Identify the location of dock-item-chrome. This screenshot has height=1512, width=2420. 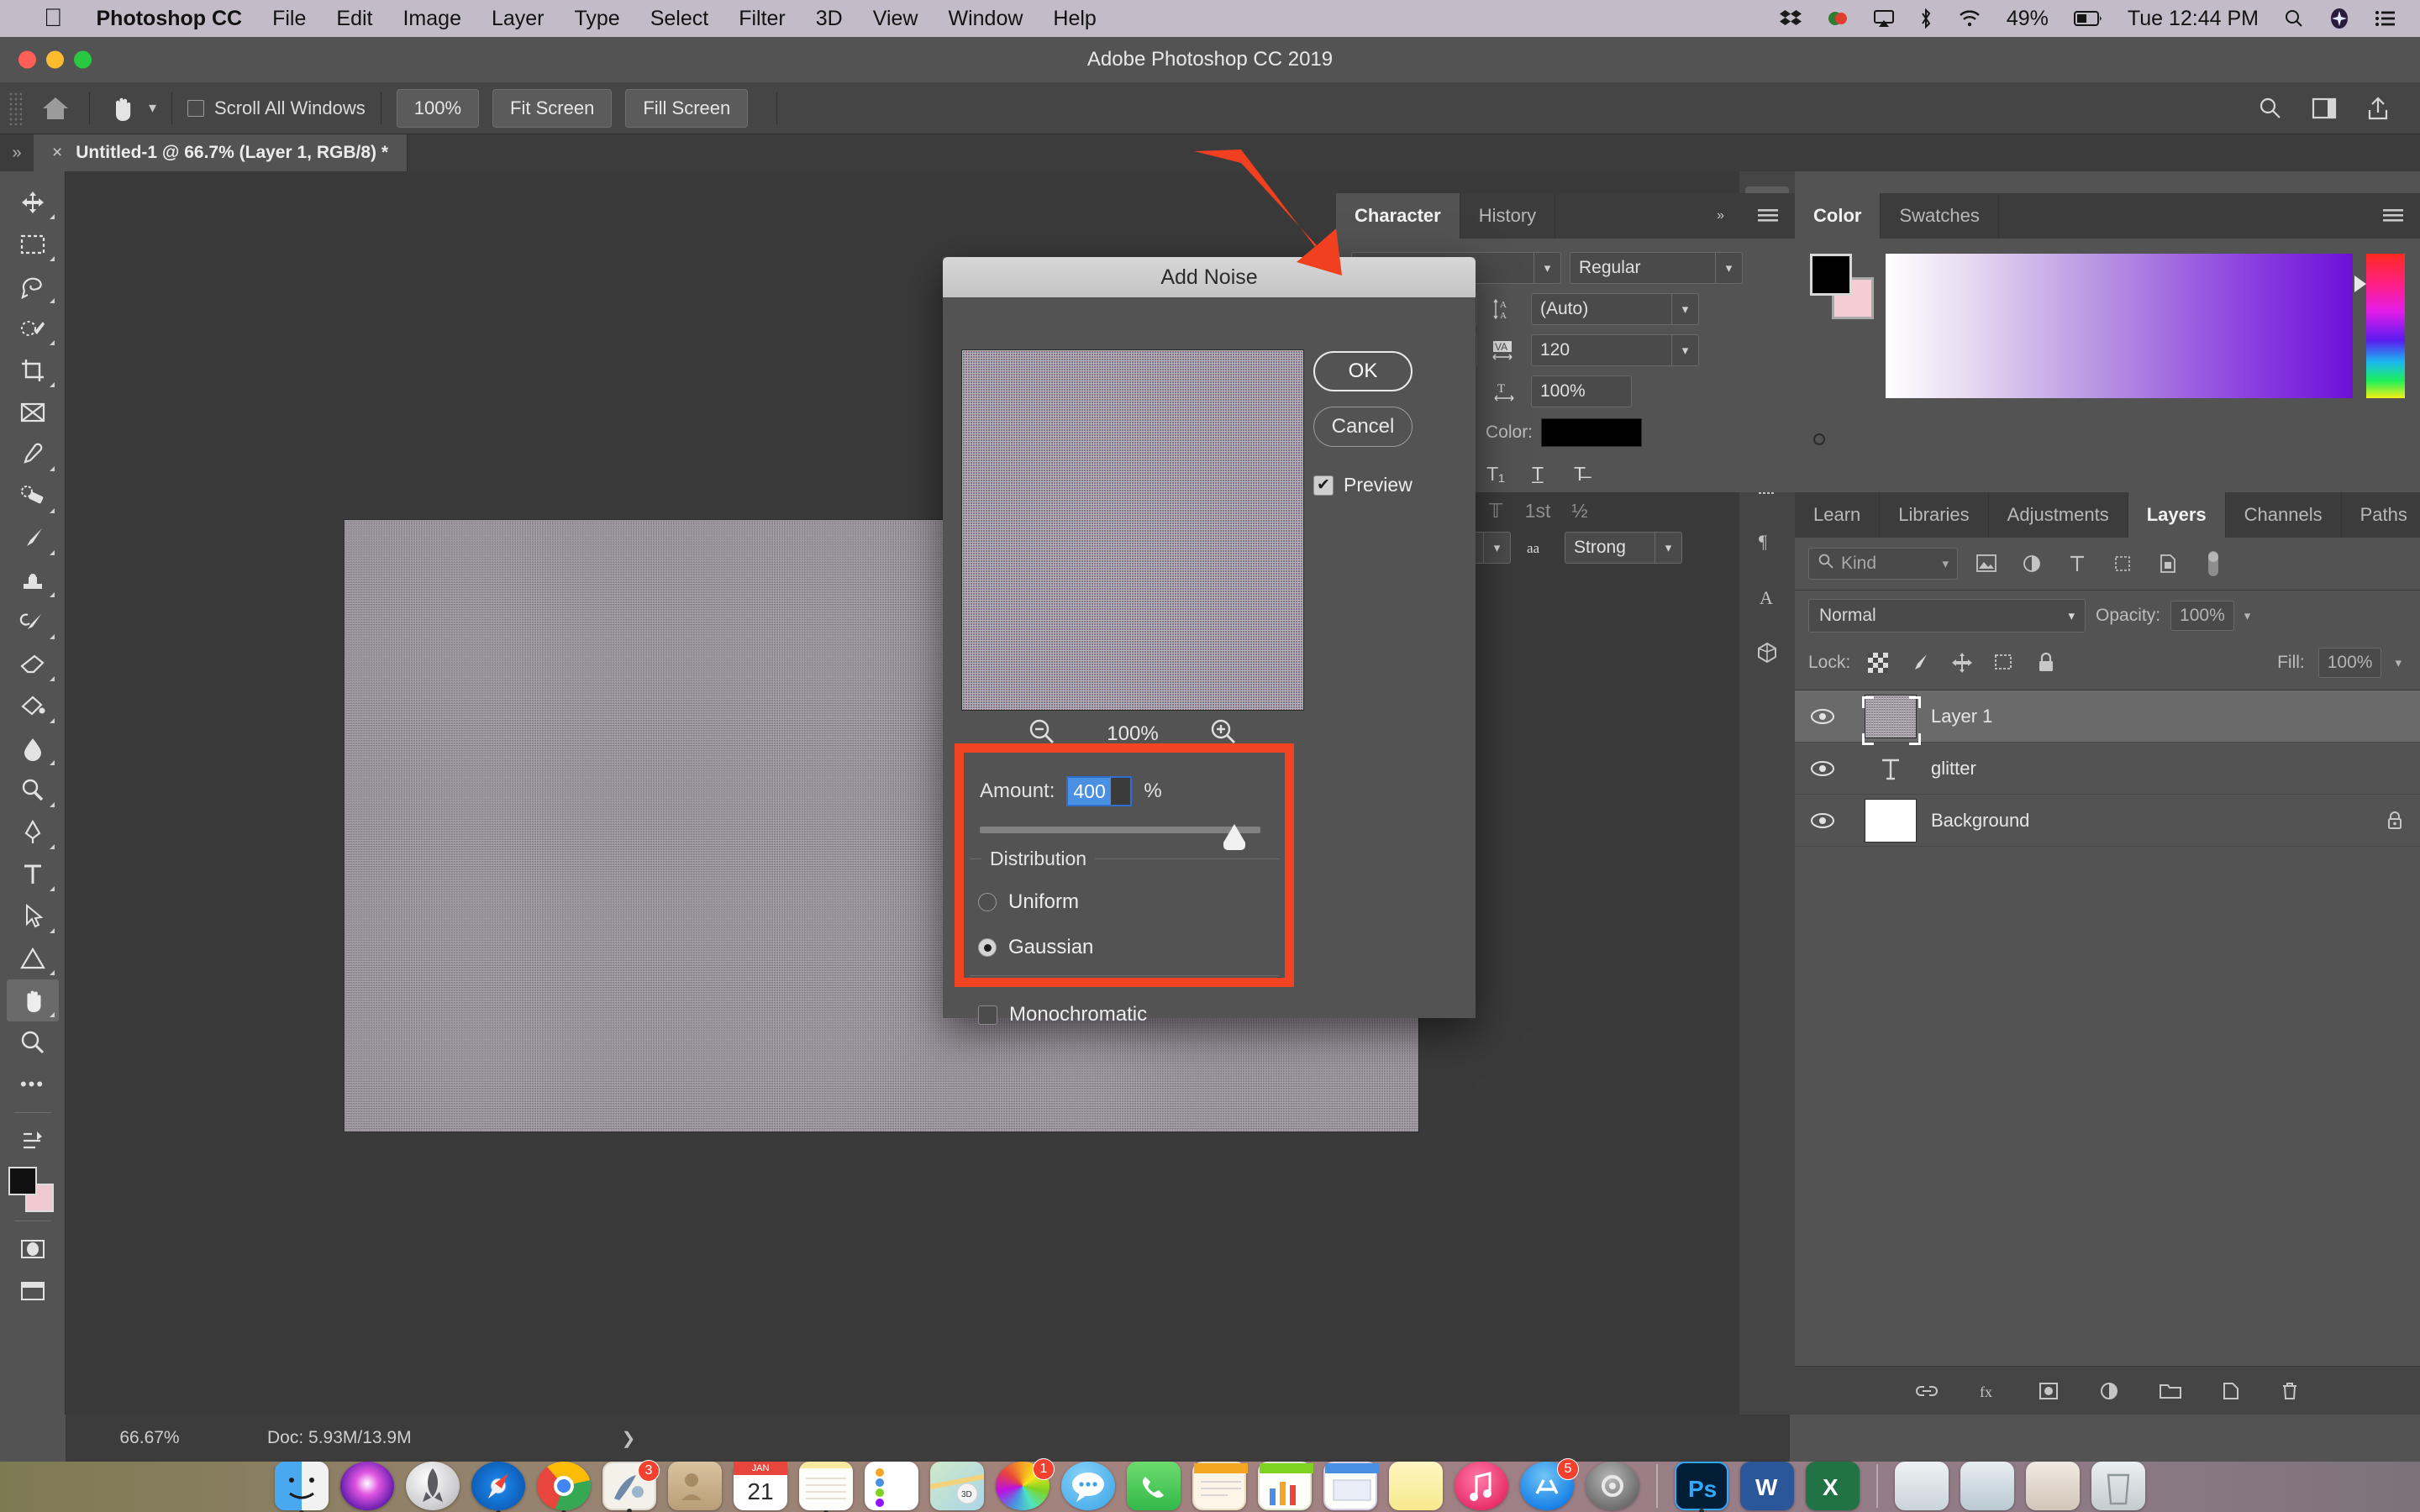
(564, 1487).